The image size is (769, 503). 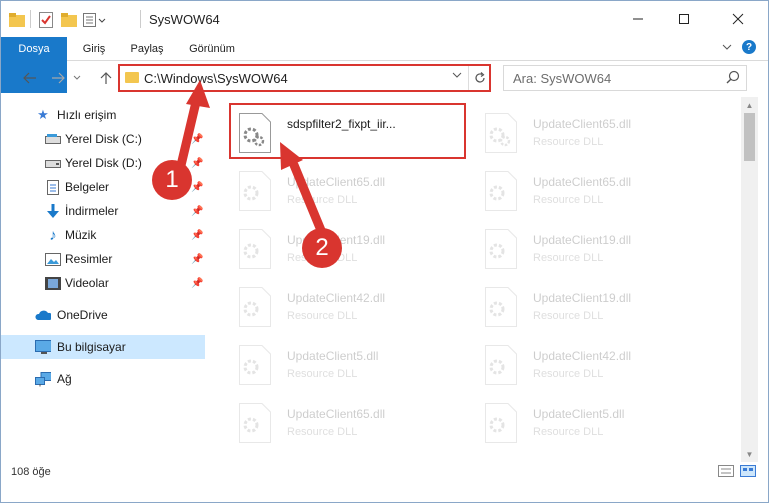 I want to click on search-input: Ara: SysWOW64, so click(x=625, y=78).